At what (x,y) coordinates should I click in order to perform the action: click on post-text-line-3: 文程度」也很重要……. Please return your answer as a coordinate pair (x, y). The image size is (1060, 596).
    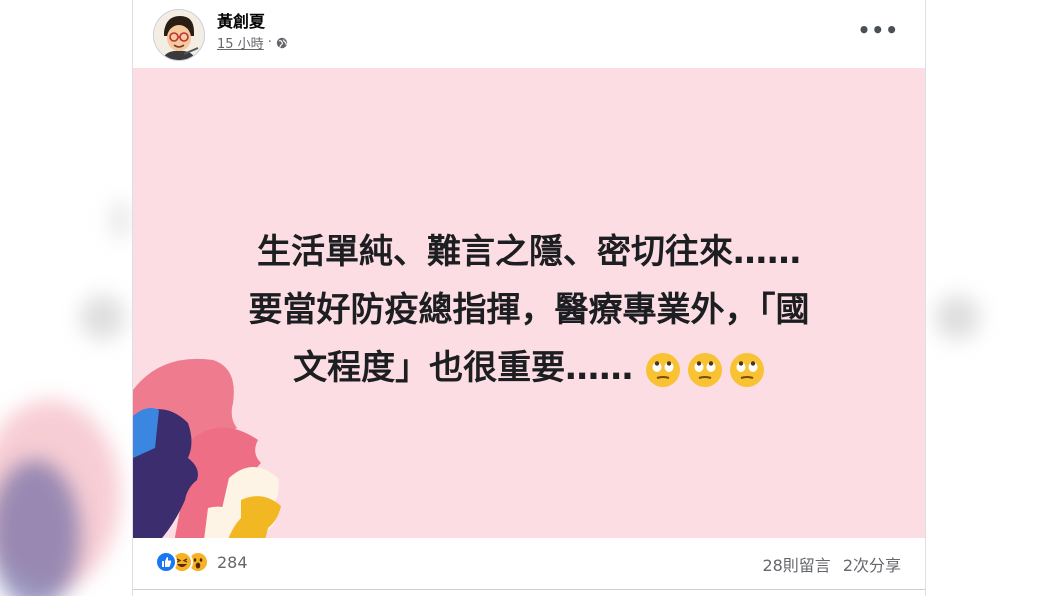
    Looking at the image, I should click on (529, 368).